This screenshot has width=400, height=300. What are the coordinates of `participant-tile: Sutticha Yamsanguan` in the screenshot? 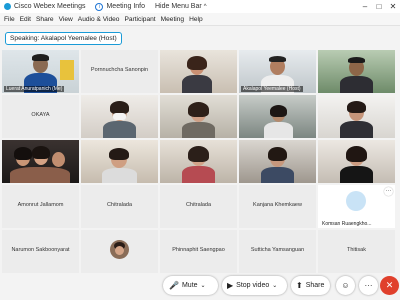 It's located at (277, 251).